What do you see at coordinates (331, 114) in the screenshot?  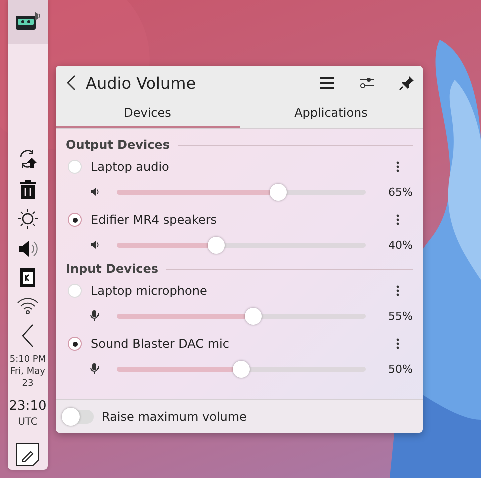 I see `tab: Applications` at bounding box center [331, 114].